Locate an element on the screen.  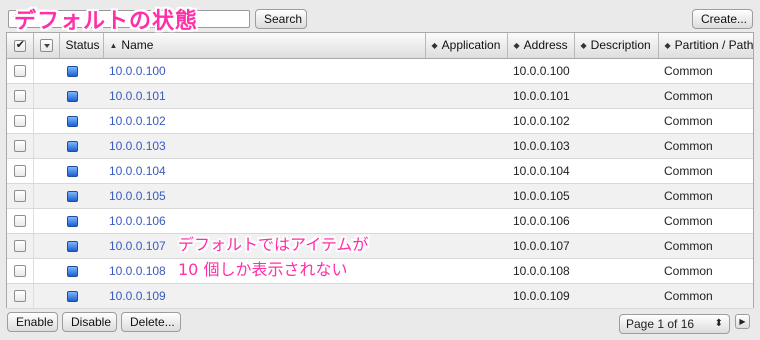
member-name-link: 10.0.0.103 is located at coordinates (137, 146).